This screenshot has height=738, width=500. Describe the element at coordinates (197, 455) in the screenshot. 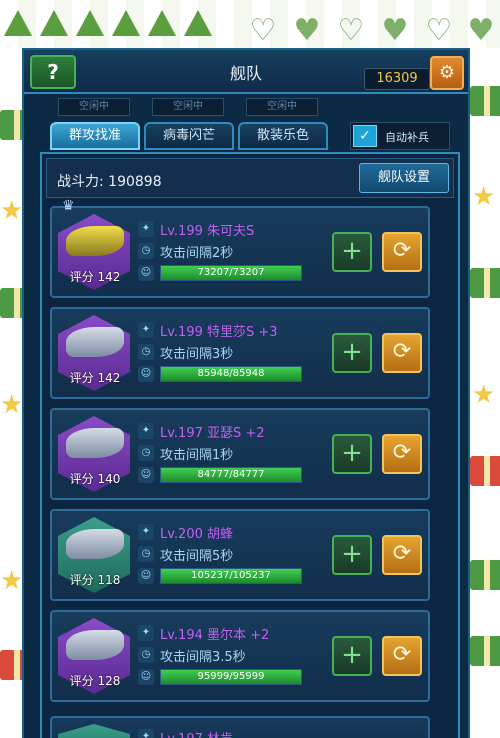

I see `attack-interval: 攻击间隔1秒` at that location.